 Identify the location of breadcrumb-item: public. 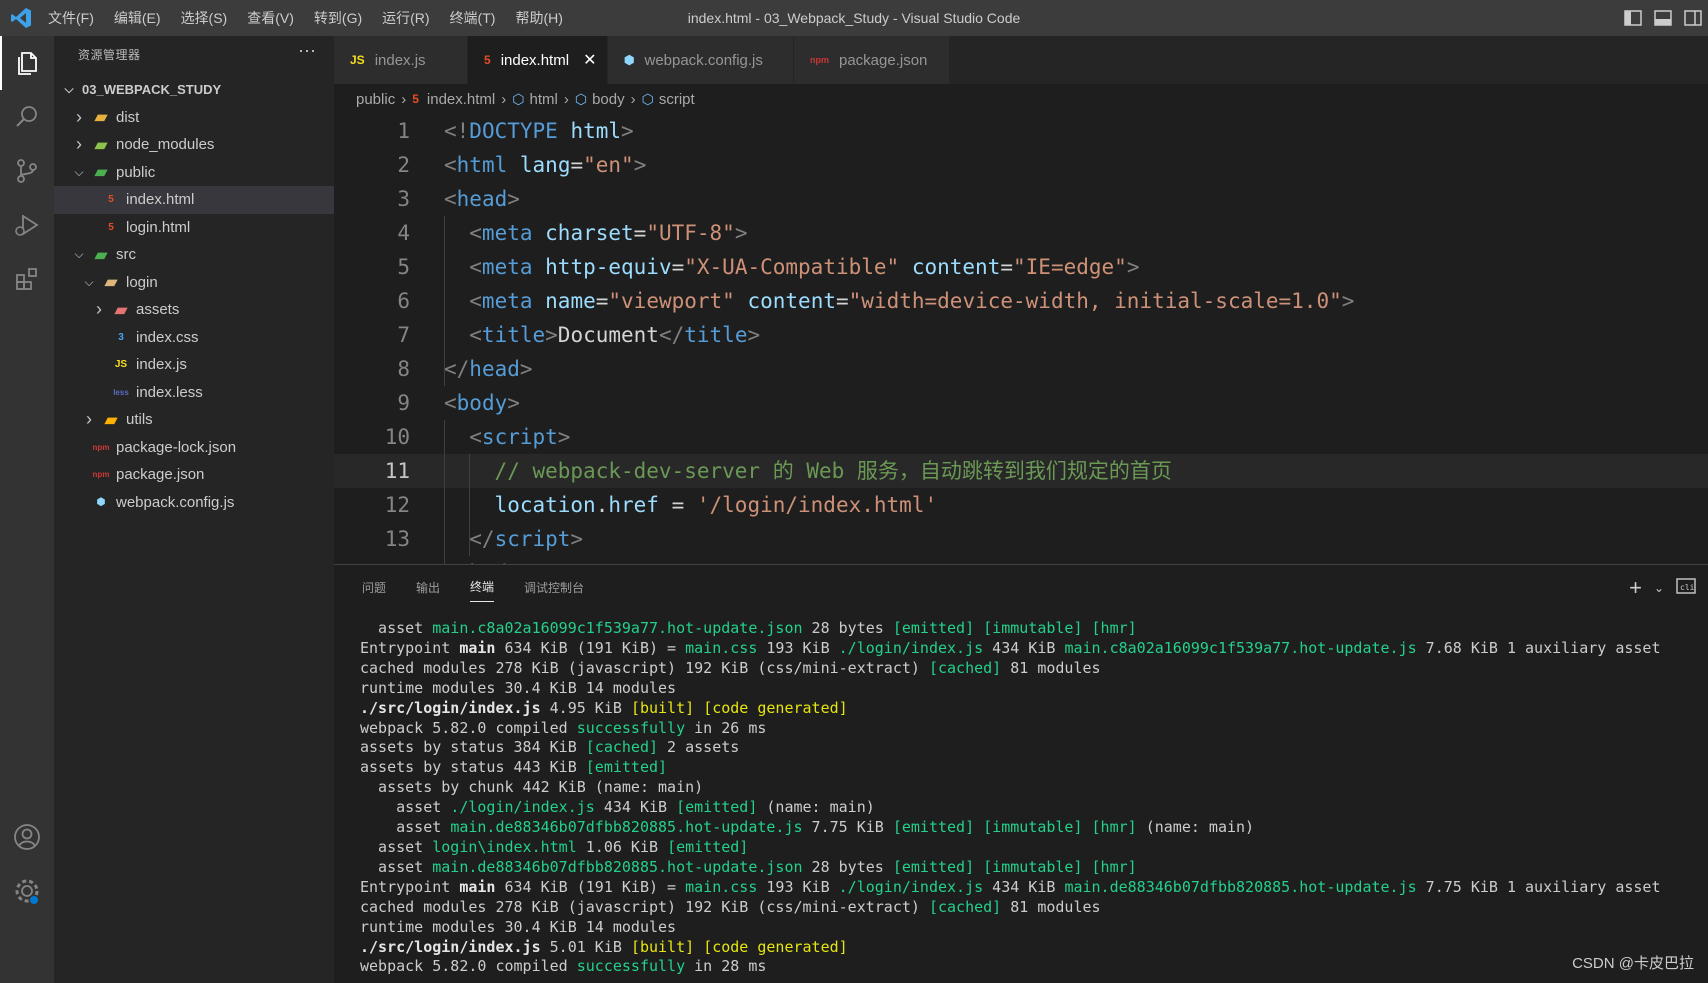
(375, 99).